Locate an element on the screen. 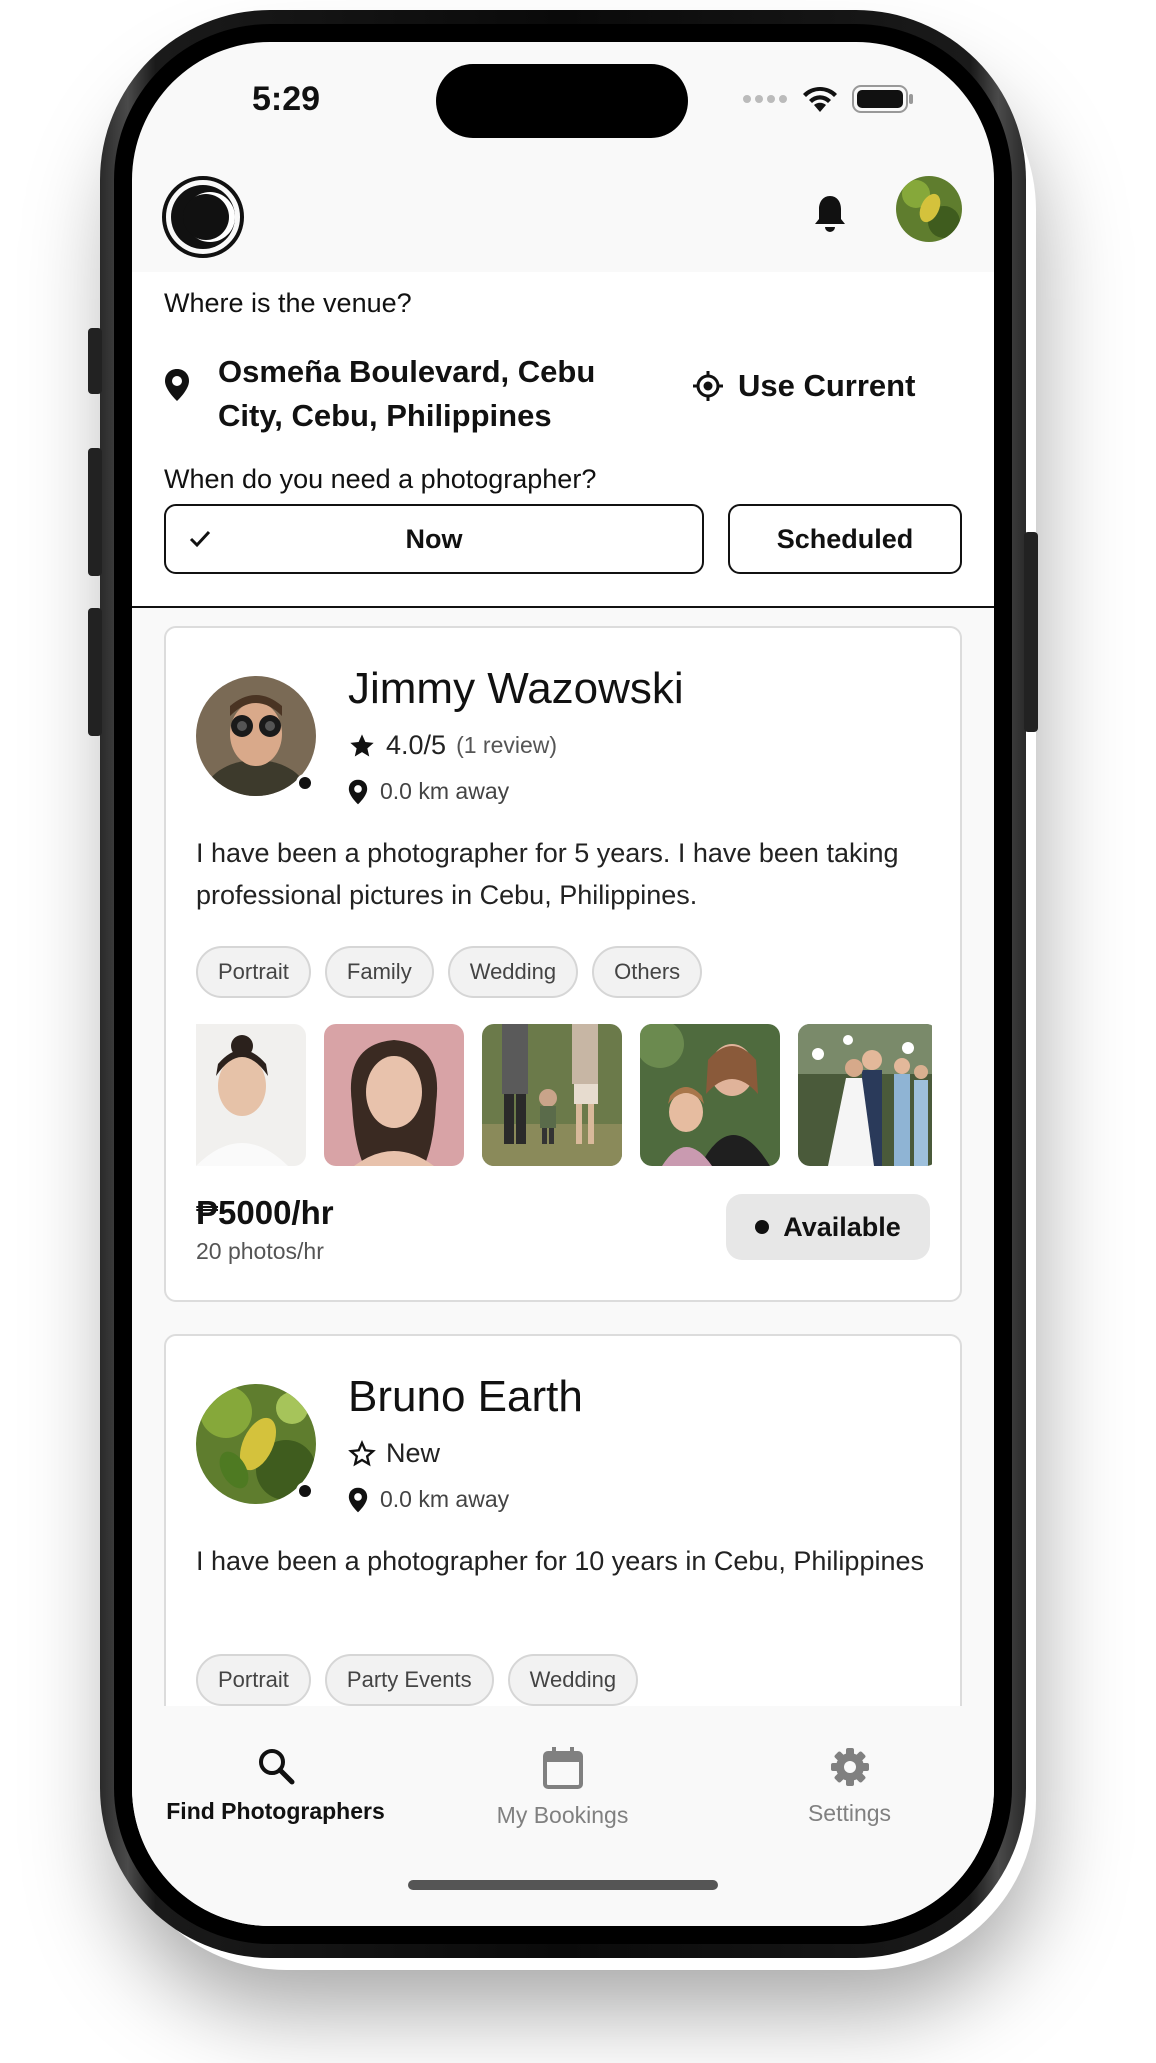 The height and width of the screenshot is (2063, 1156). nav-label: Settings is located at coordinates (849, 1813).